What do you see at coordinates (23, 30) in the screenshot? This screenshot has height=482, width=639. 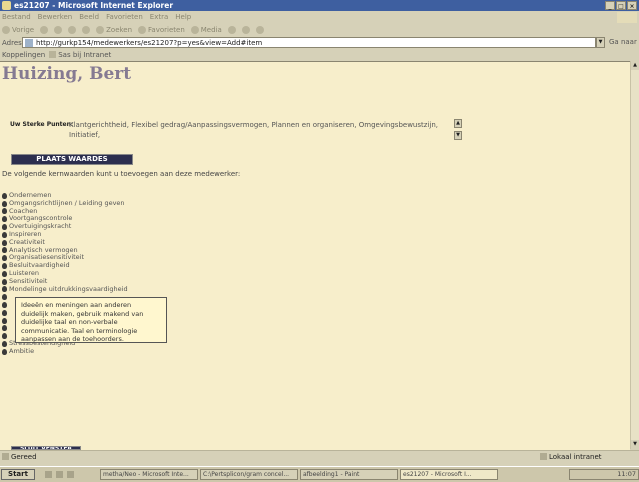 I see `back-label: Vorige` at bounding box center [23, 30].